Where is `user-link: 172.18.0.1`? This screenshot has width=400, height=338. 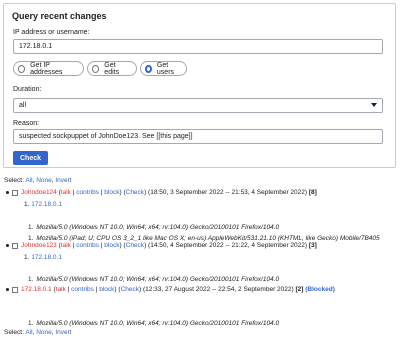 user-link: 172.18.0.1 is located at coordinates (36, 289).